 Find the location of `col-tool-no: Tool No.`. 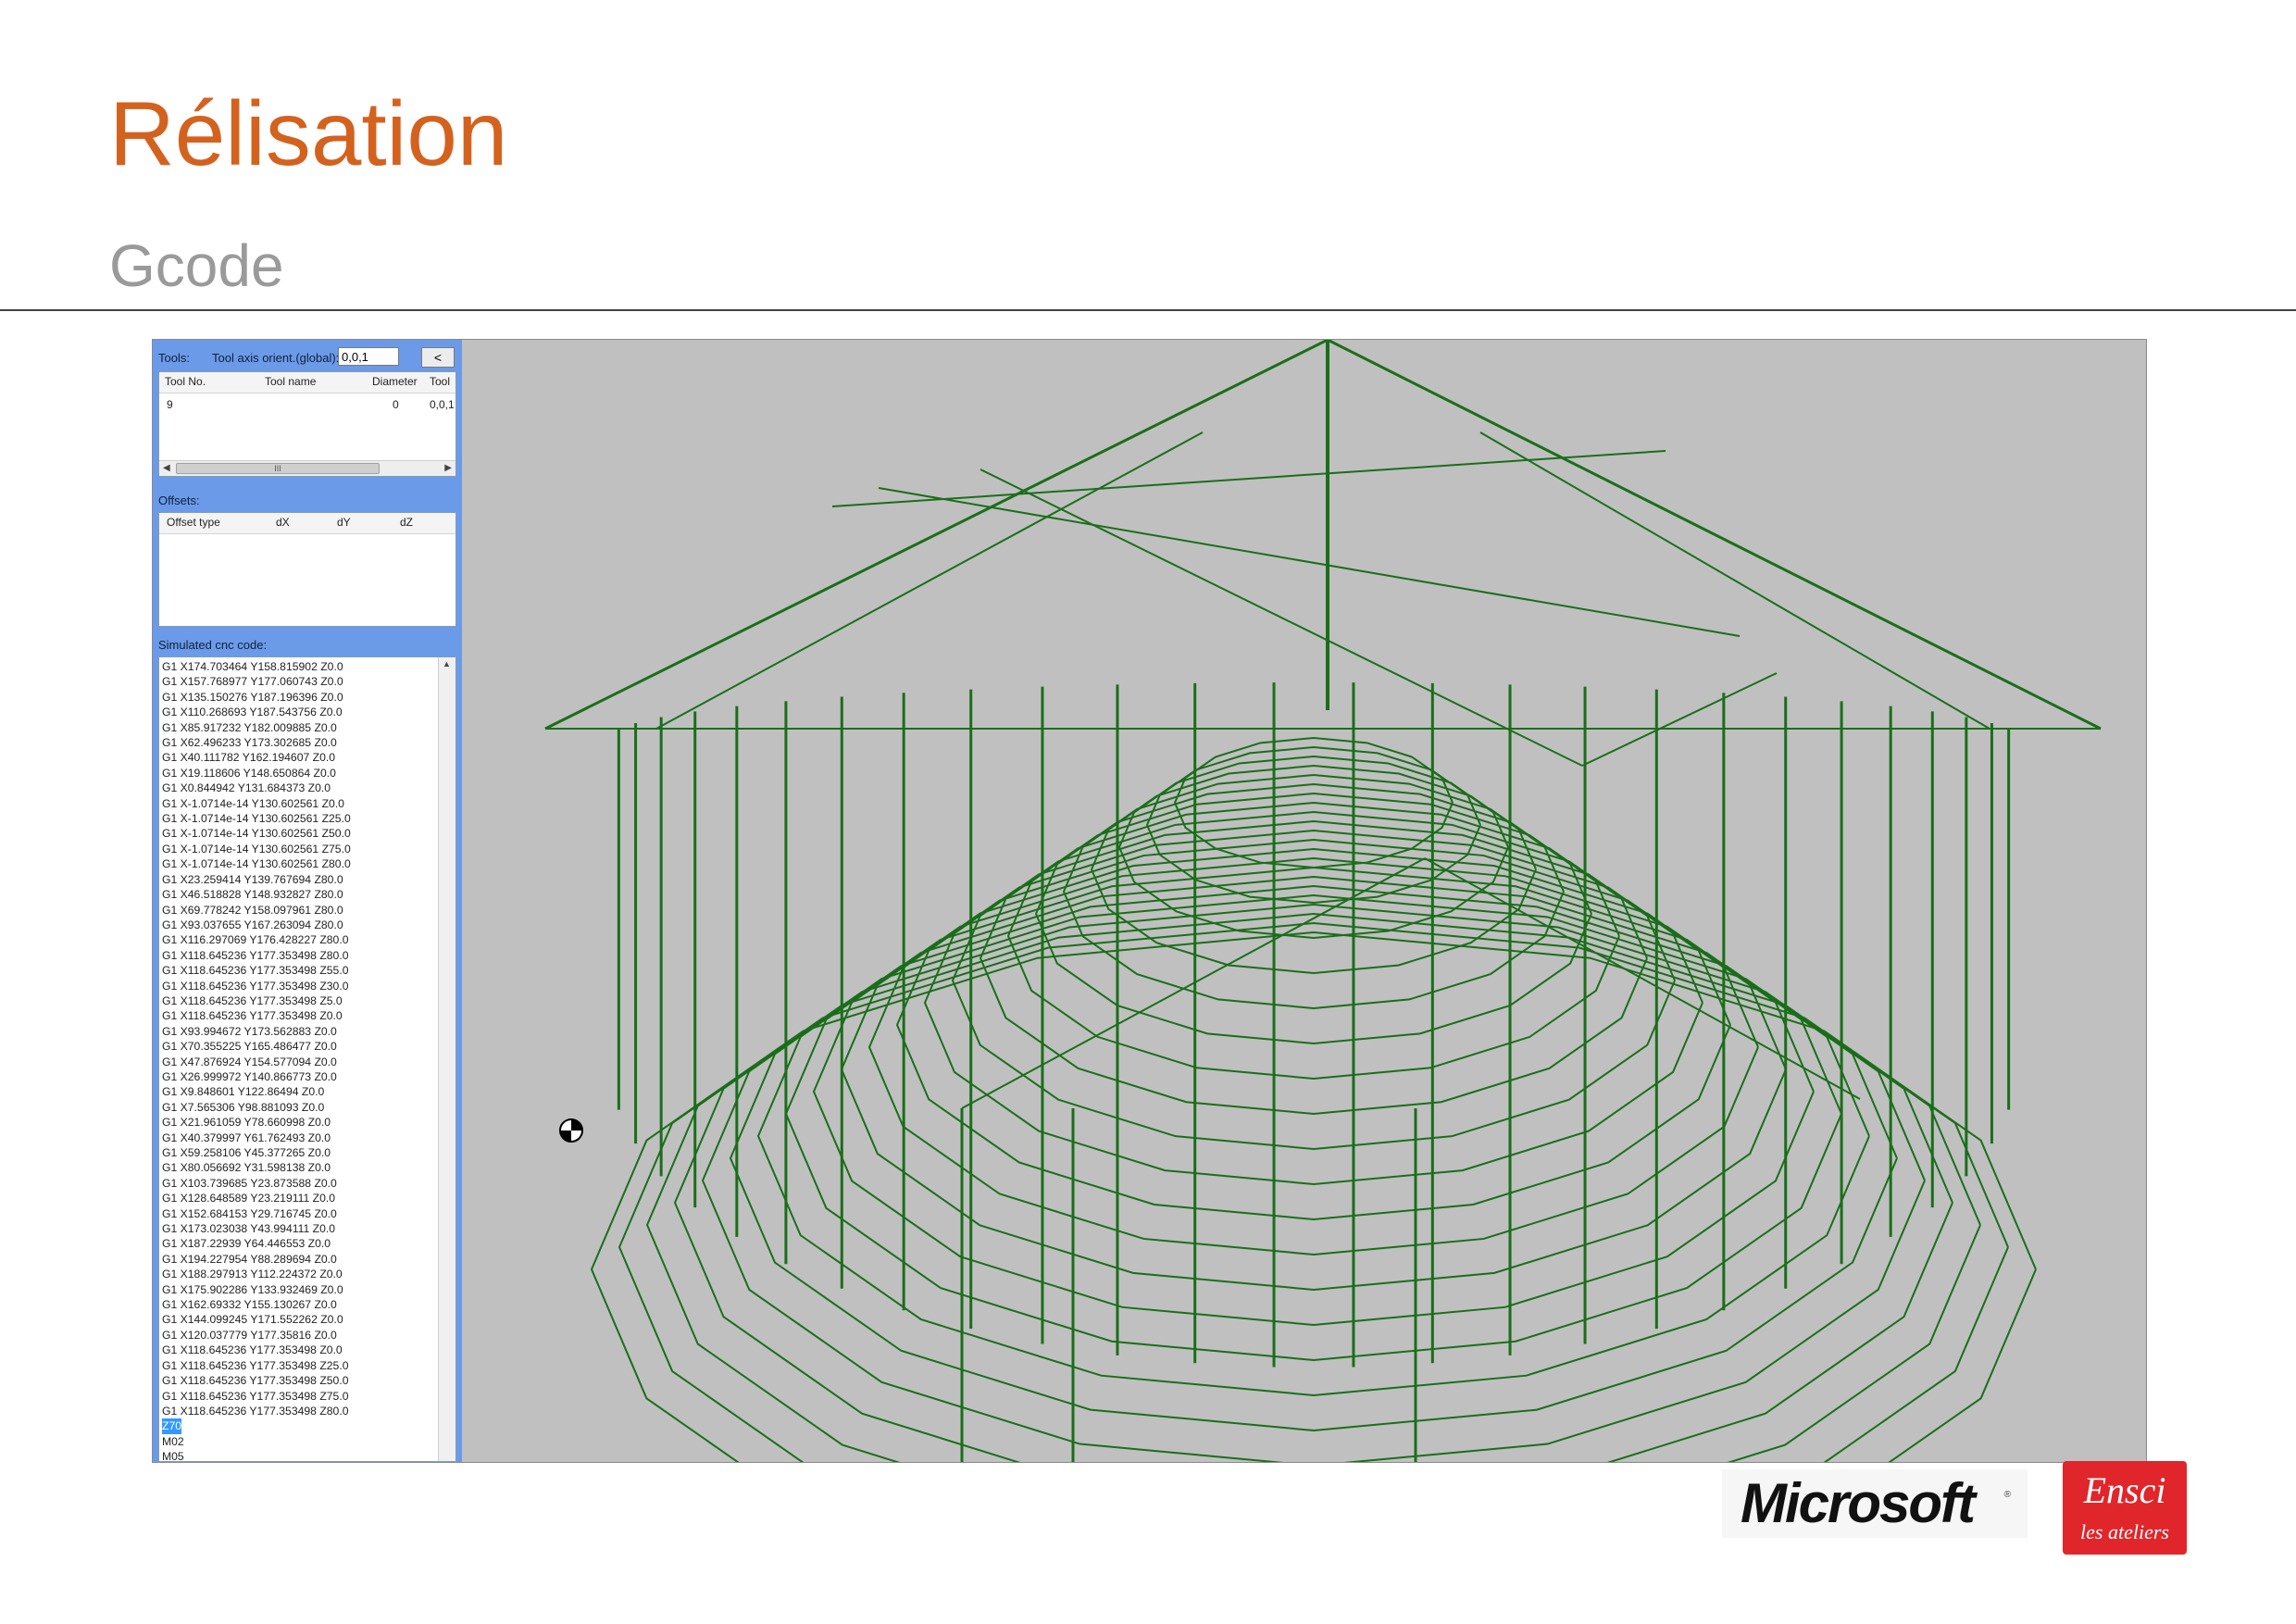

col-tool-no: Tool No. is located at coordinates (185, 381).